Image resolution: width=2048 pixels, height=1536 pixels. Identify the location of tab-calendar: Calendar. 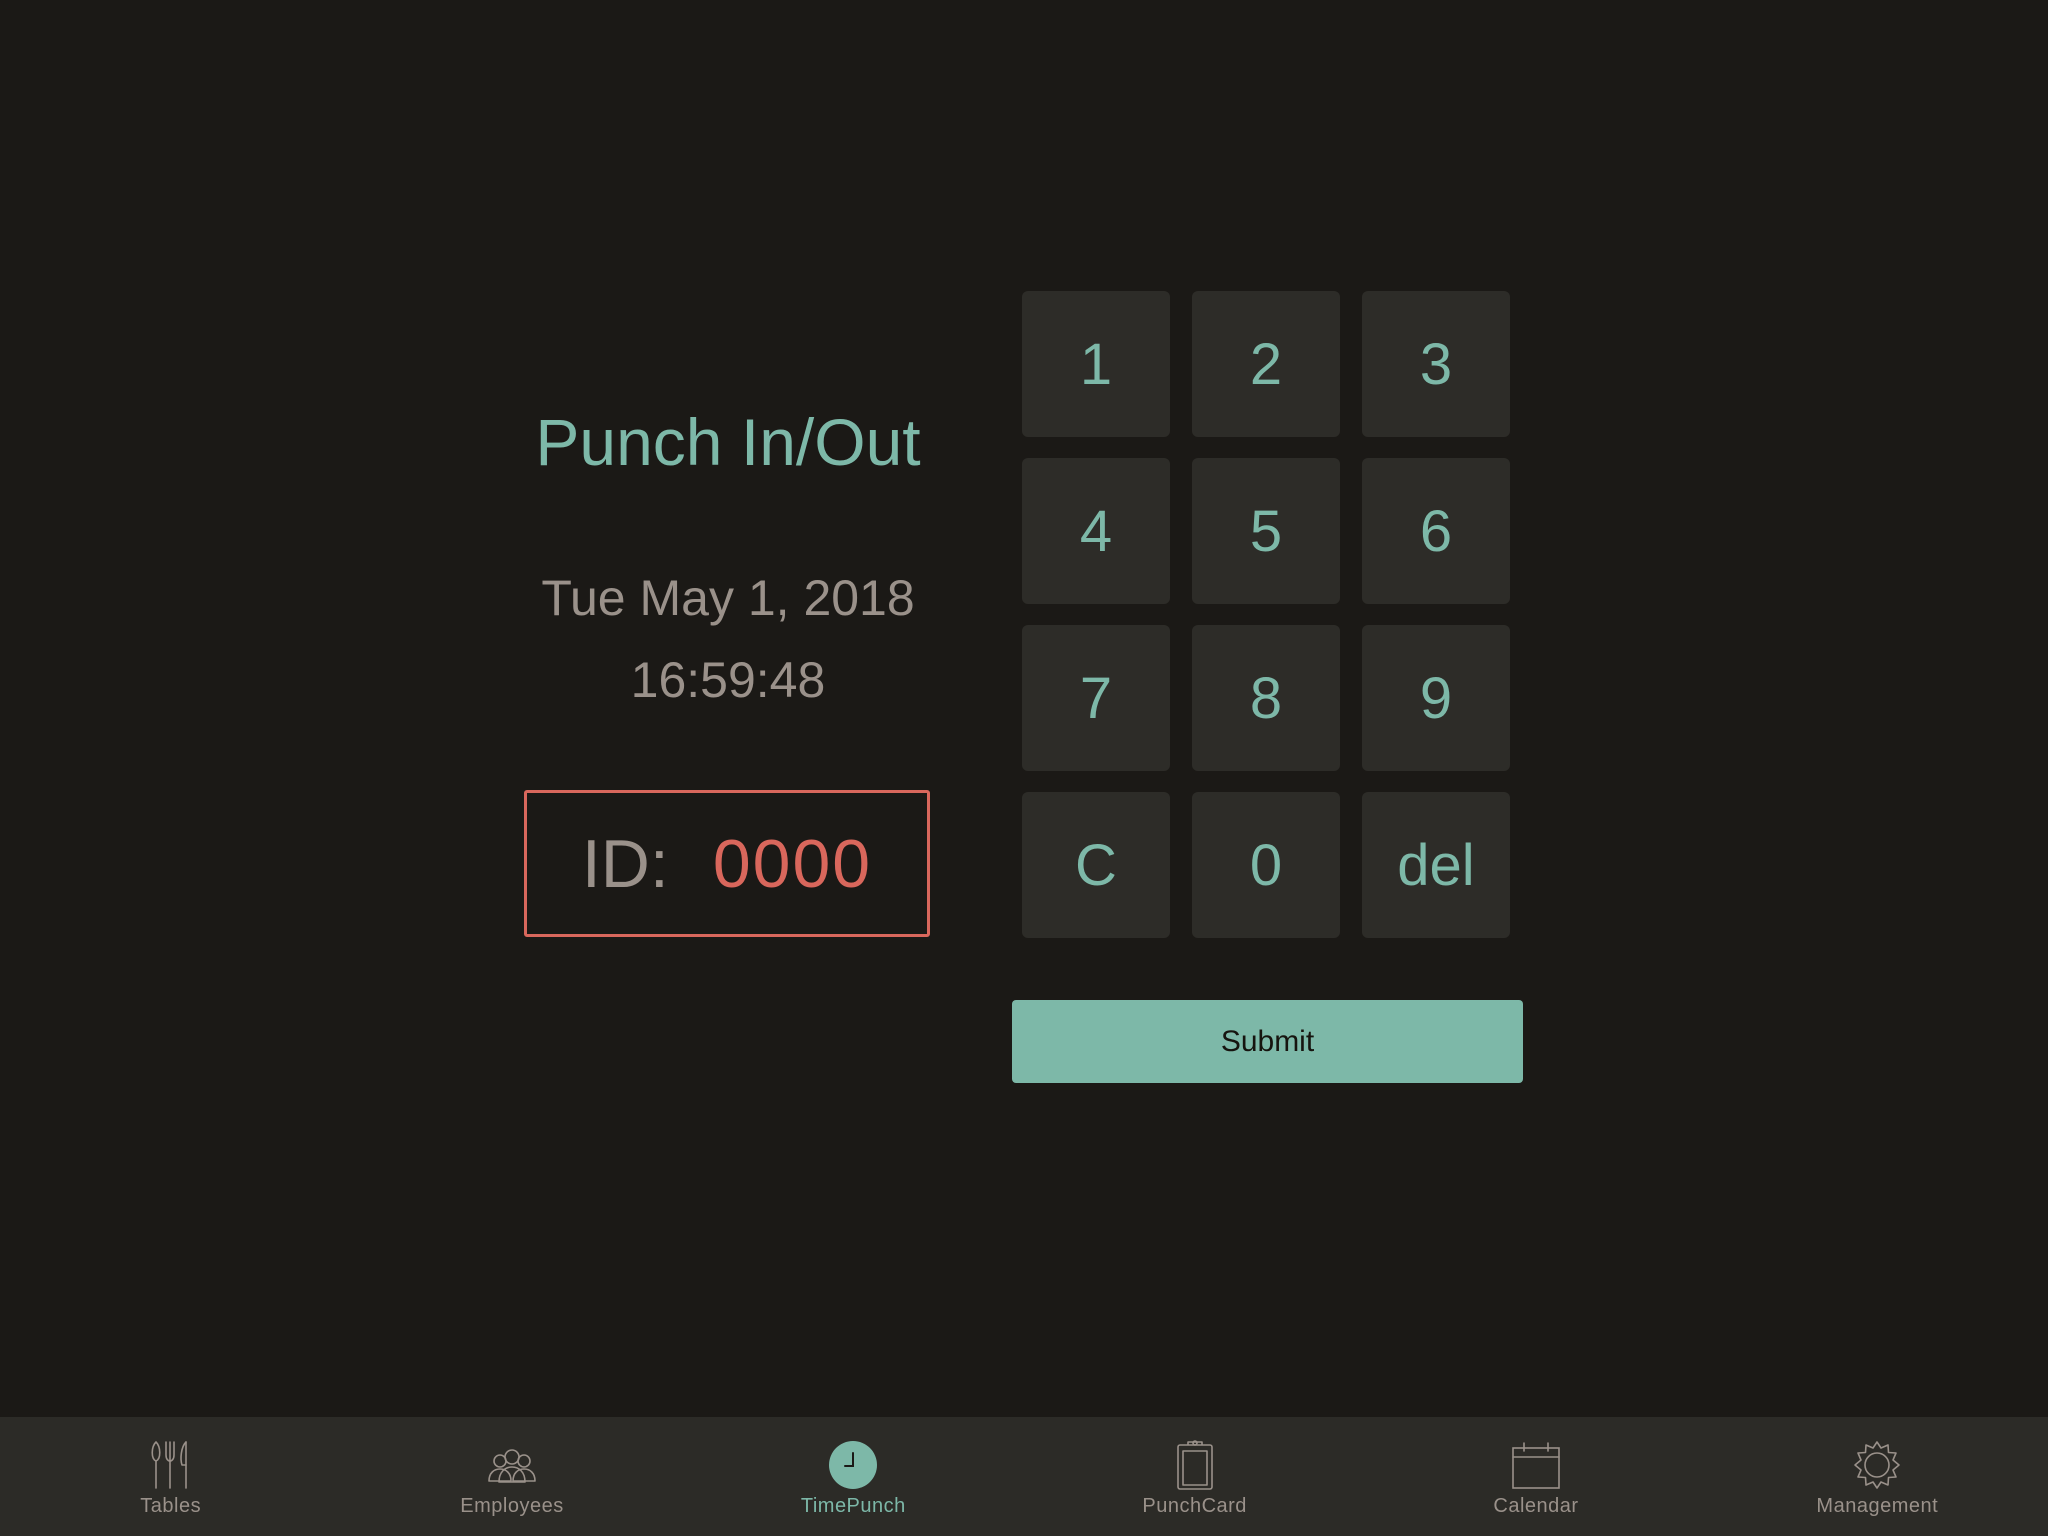
(1535, 1476).